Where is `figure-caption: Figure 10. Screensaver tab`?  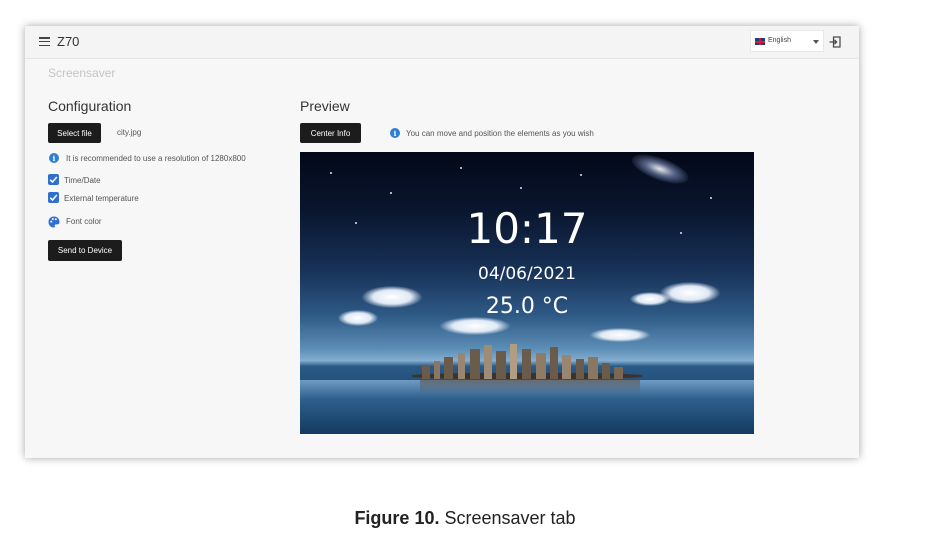
figure-caption: Figure 10. Screensaver tab is located at coordinates (465, 518).